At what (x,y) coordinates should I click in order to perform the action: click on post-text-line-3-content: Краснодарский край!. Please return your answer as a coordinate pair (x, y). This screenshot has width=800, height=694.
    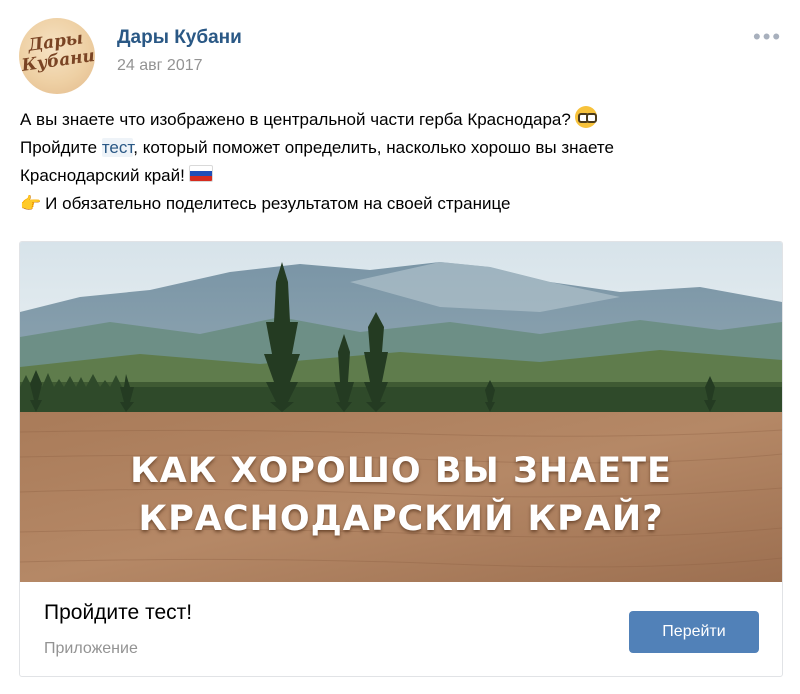
    Looking at the image, I should click on (102, 175).